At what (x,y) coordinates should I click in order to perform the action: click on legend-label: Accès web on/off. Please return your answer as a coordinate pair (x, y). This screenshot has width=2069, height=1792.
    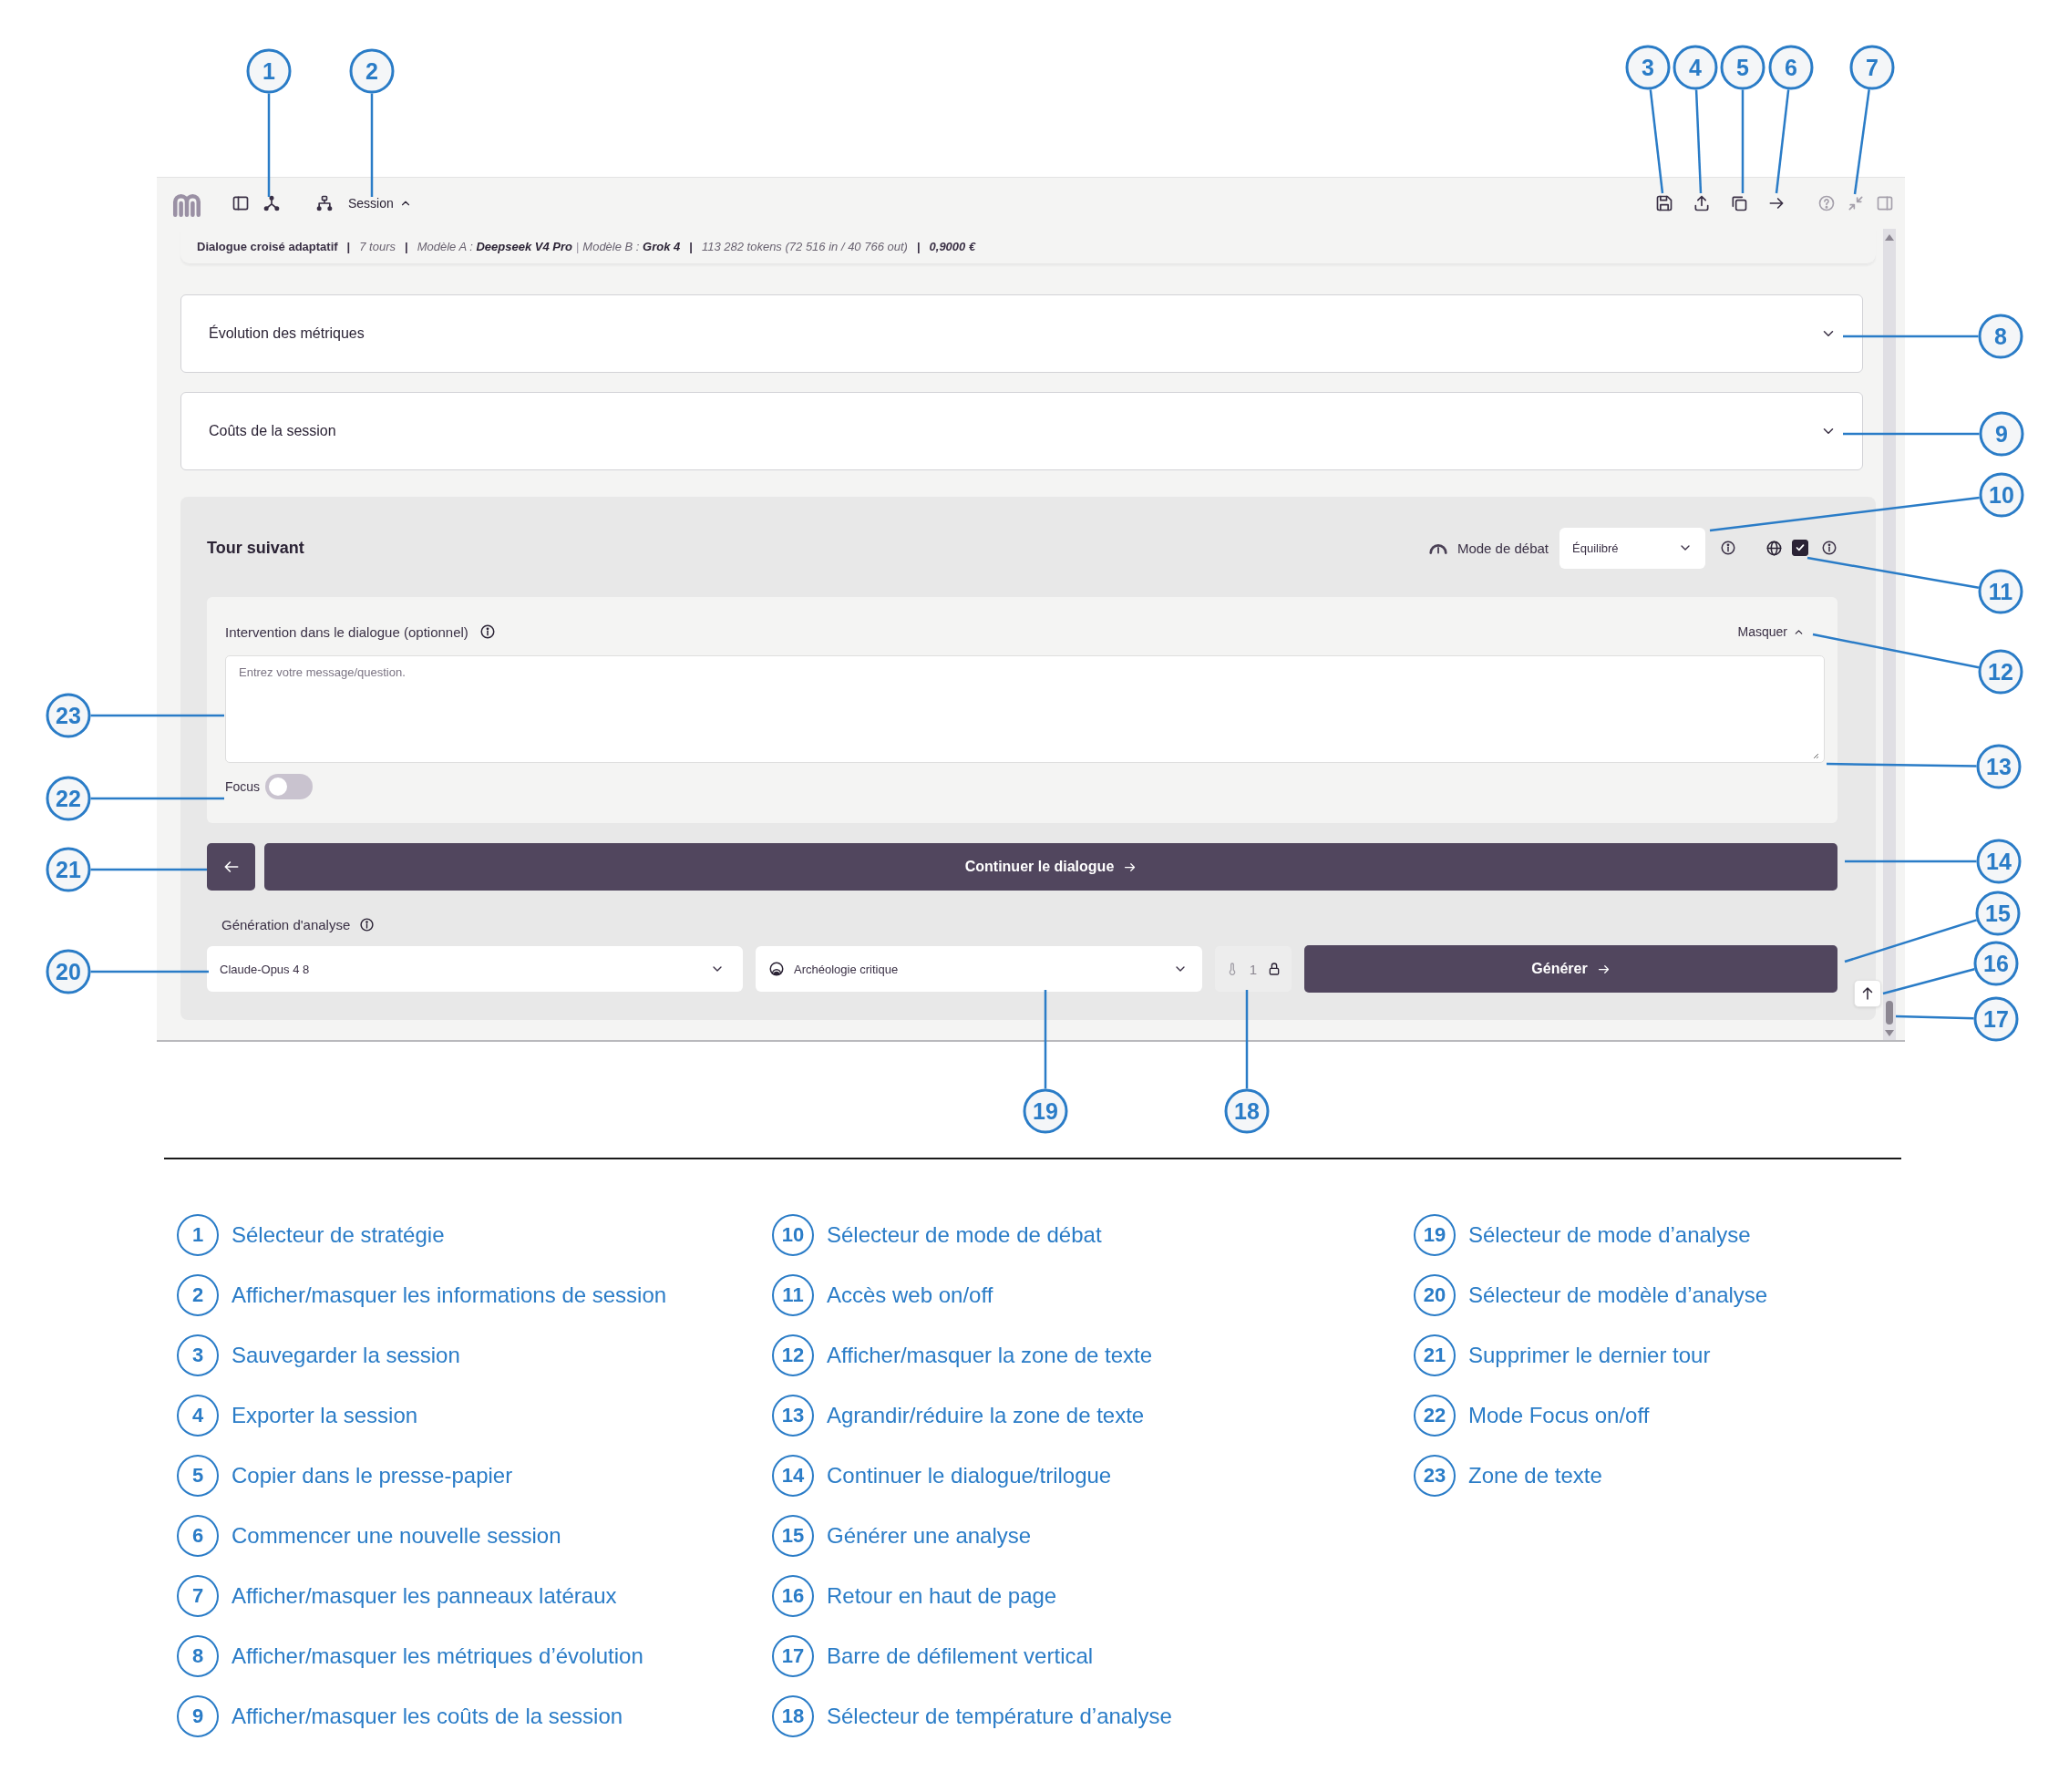
    Looking at the image, I should click on (910, 1295).